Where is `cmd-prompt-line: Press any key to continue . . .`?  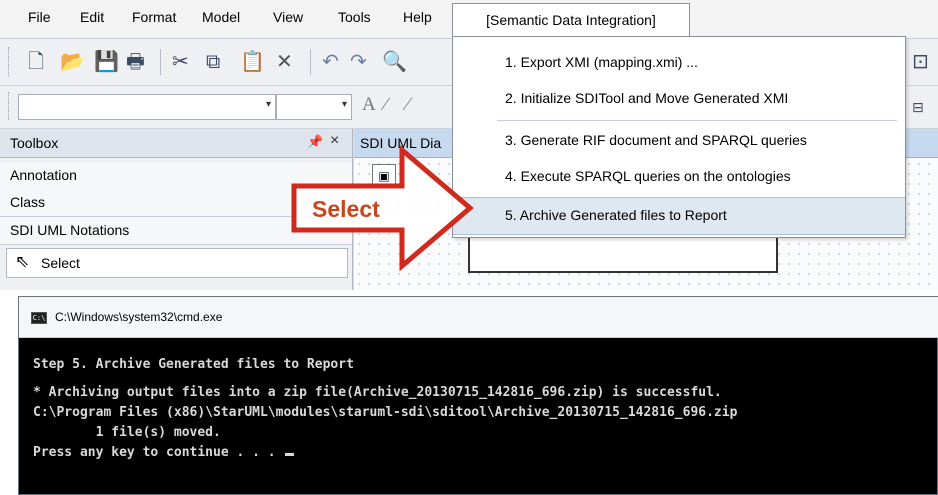 cmd-prompt-line: Press any key to continue . . . is located at coordinates (483, 453).